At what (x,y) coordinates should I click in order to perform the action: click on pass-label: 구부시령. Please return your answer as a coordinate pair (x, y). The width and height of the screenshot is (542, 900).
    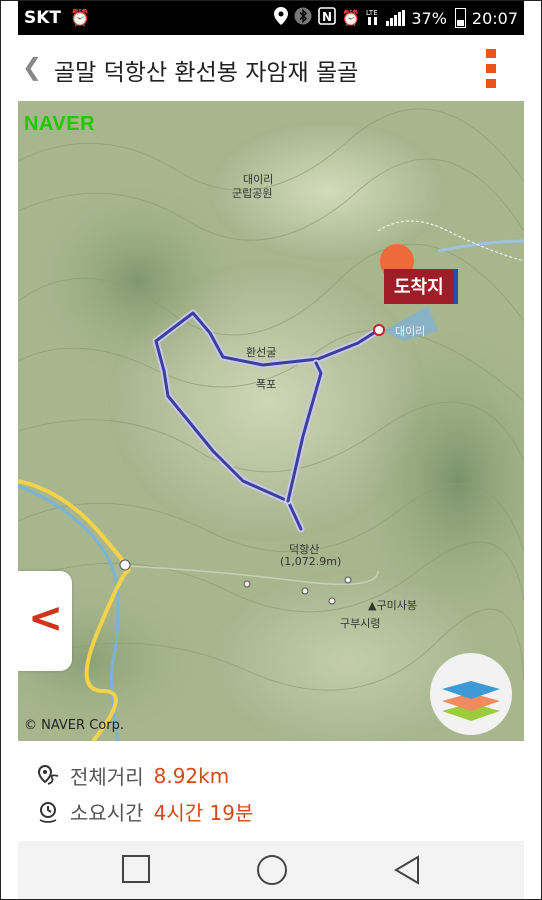
    Looking at the image, I should click on (360, 623).